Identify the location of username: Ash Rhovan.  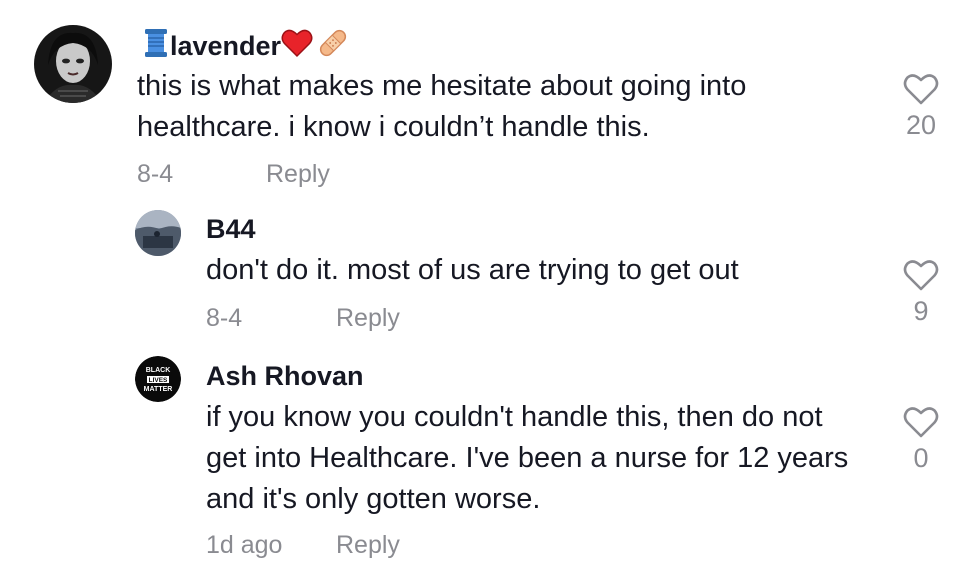
(285, 376).